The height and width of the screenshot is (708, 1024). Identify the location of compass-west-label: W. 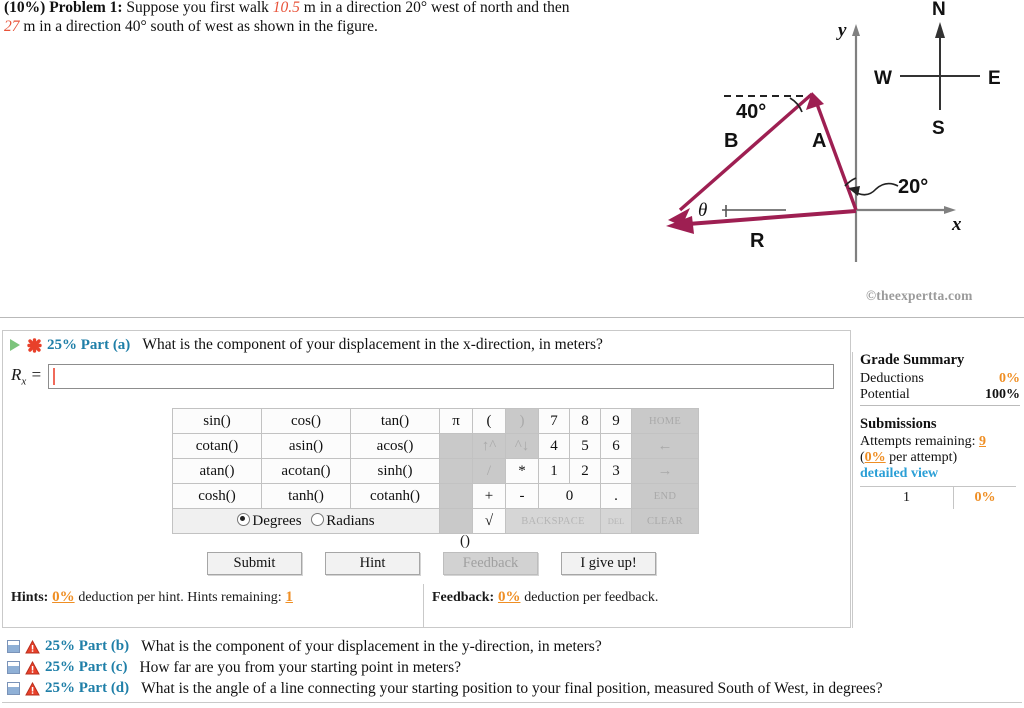
(883, 78).